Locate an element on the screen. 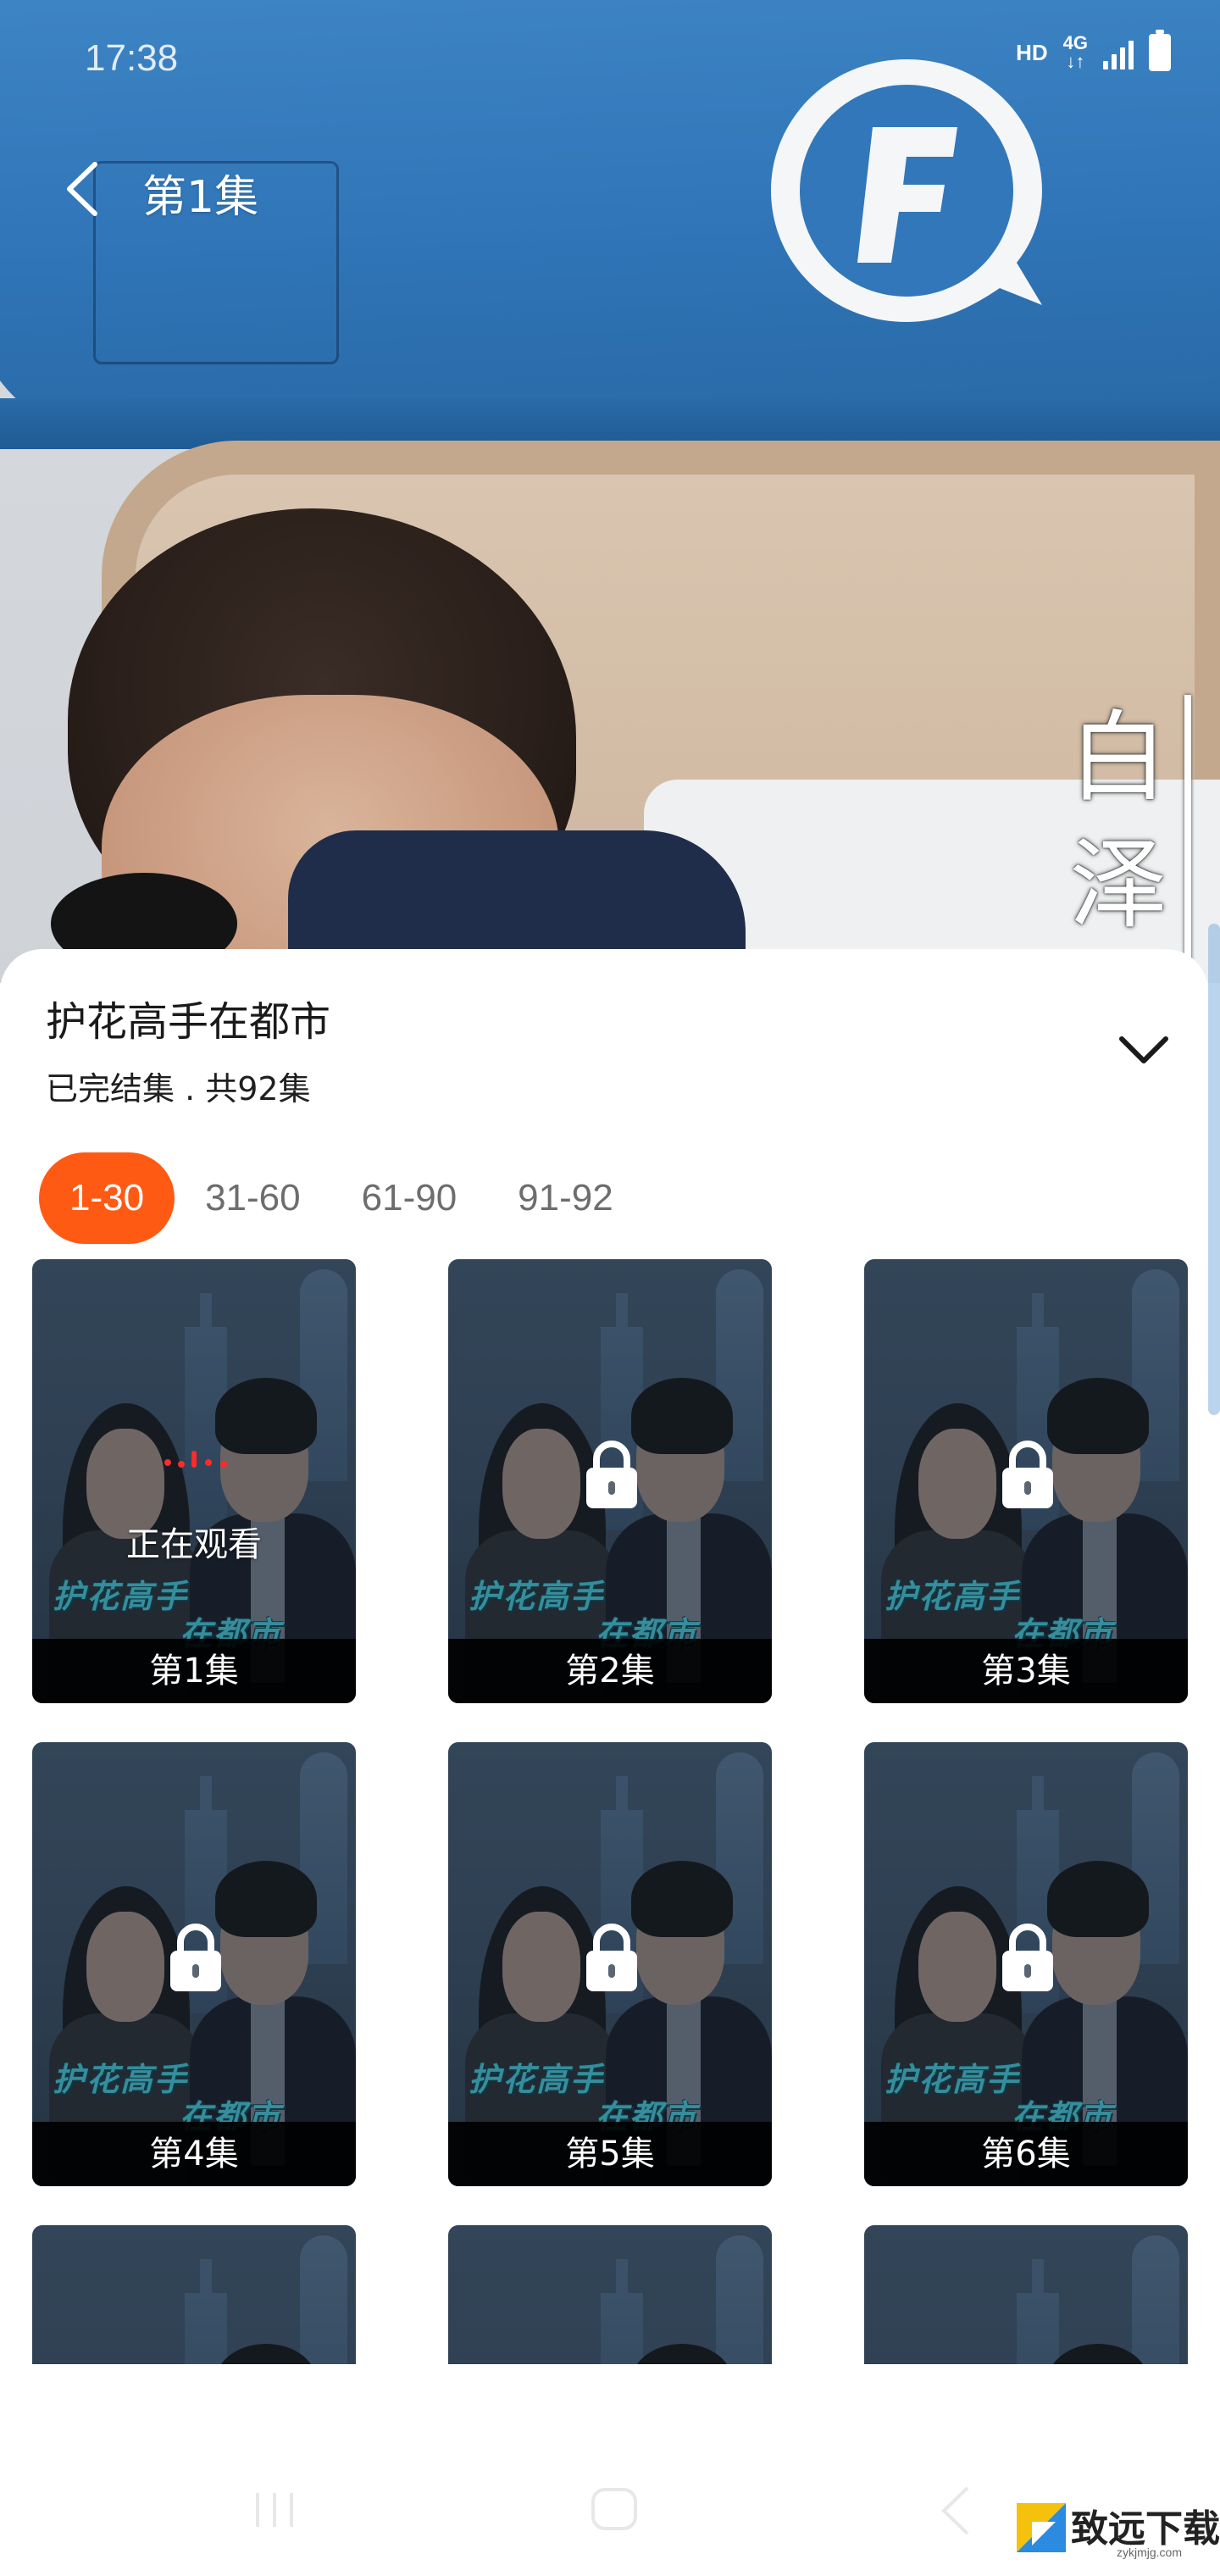  episode-card: 护花高手 在都市 第6集 is located at coordinates (1026, 1964).